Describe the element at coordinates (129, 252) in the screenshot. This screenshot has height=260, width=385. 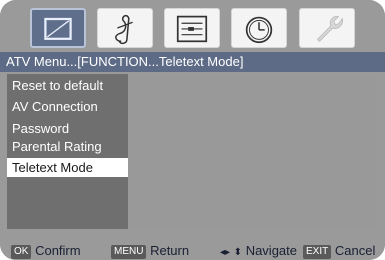
I see `menu-key: MENU` at that location.